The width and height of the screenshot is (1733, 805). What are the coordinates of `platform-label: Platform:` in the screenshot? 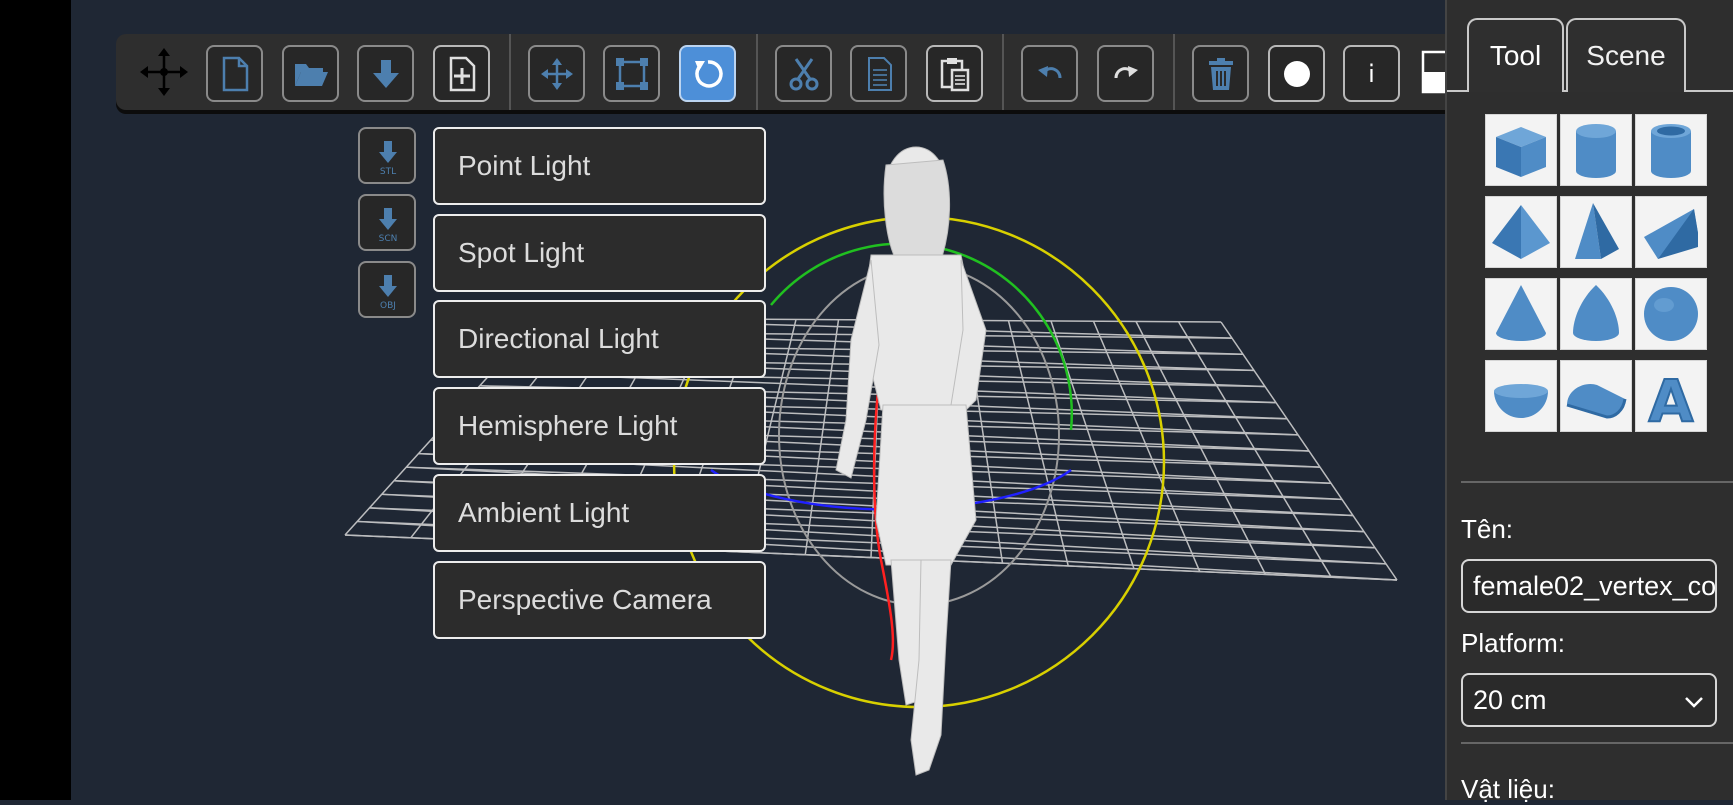 It's located at (1513, 643).